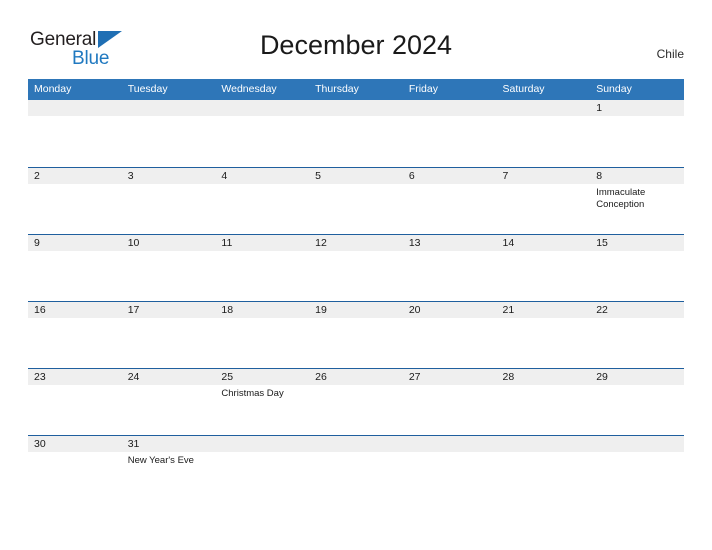 This screenshot has height=550, width=712. What do you see at coordinates (168, 267) in the screenshot?
I see `calendar-day-cell: 10` at bounding box center [168, 267].